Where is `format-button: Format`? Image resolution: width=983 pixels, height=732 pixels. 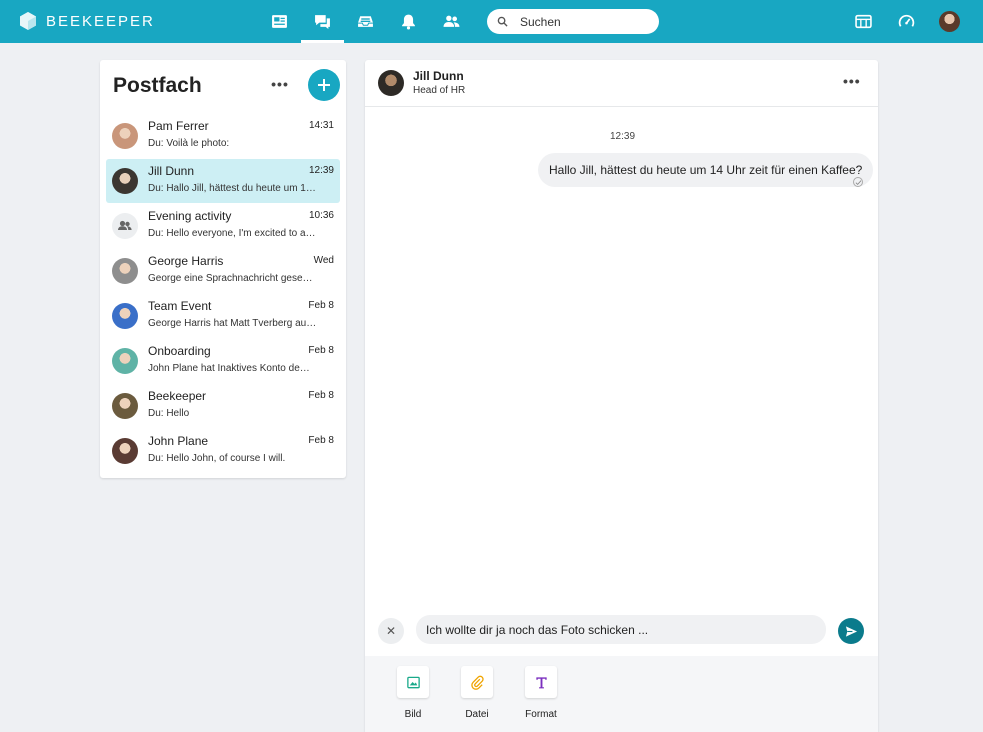 format-button: Format is located at coordinates (541, 693).